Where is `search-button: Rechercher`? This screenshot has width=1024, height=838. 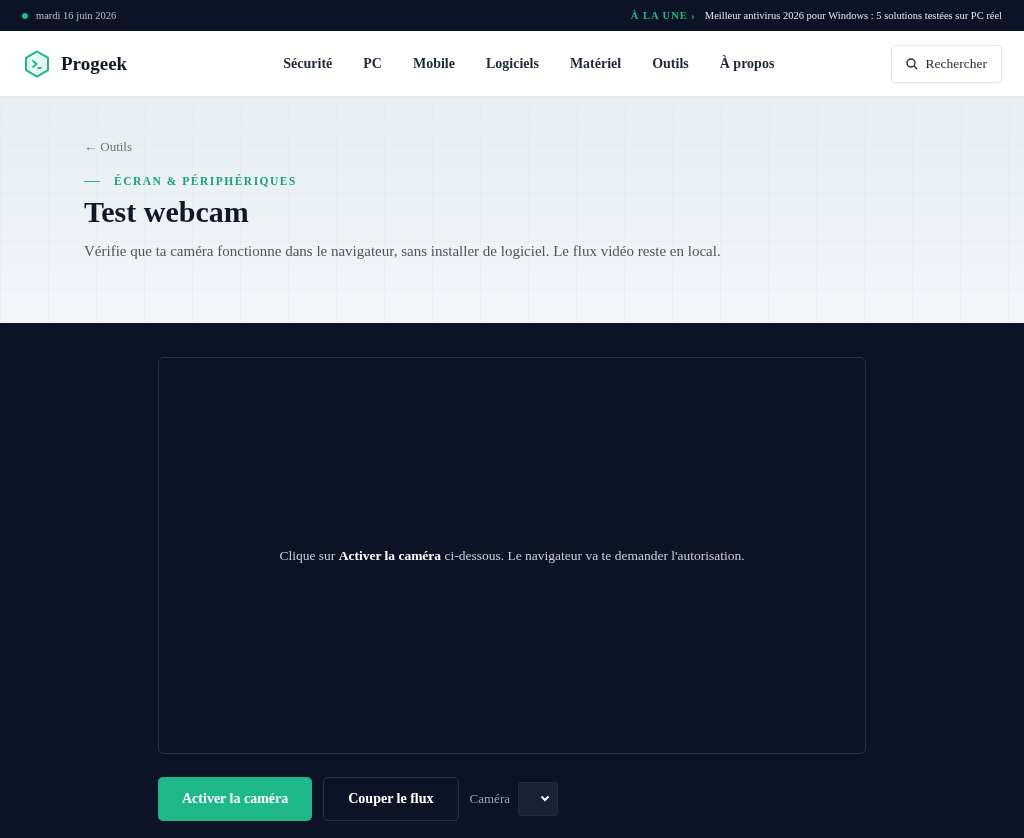
search-button: Rechercher is located at coordinates (946, 63).